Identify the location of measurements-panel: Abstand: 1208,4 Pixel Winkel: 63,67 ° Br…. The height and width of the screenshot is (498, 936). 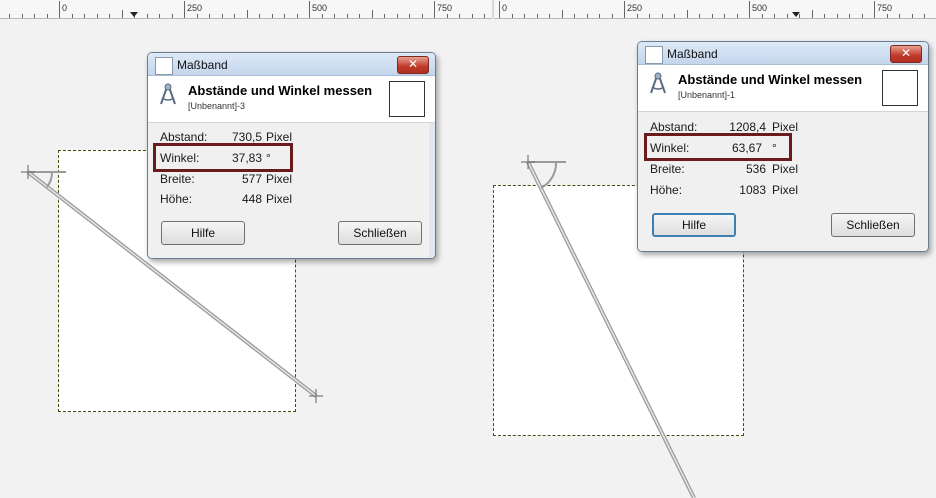
(783, 181).